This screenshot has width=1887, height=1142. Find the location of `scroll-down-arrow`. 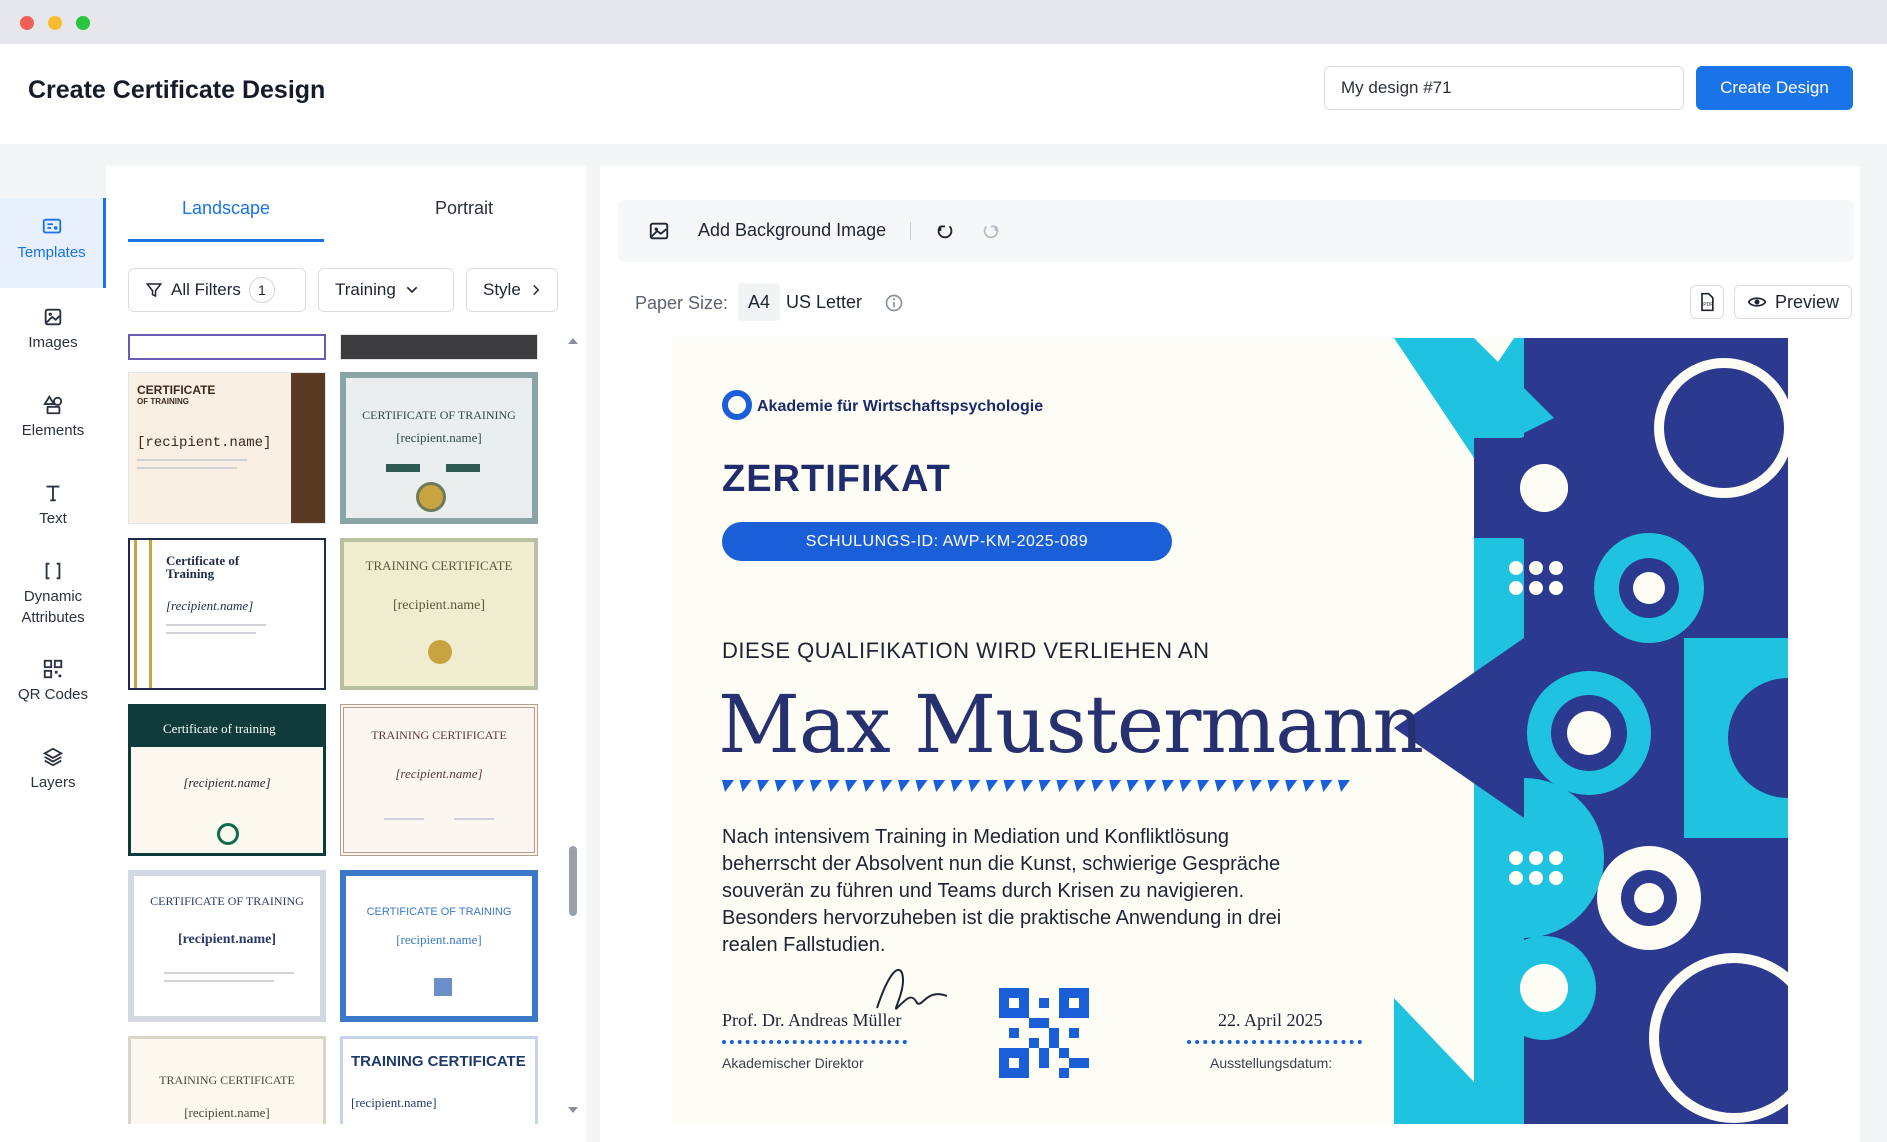

scroll-down-arrow is located at coordinates (573, 1110).